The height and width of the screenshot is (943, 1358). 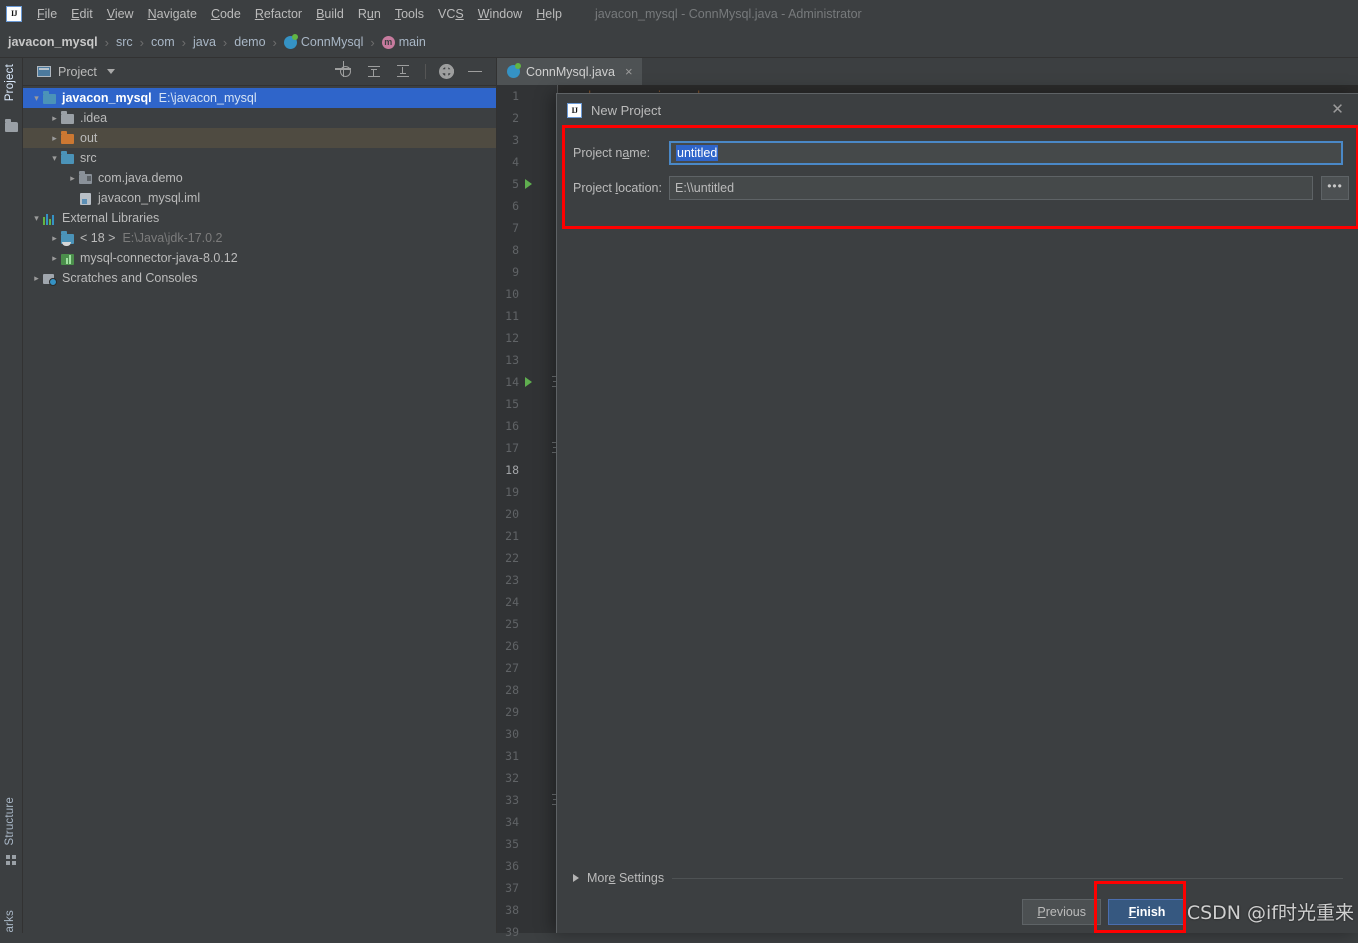 I want to click on tree-node-javacon-mysql-iml: javacon_mysql.iml, so click(x=259, y=198).